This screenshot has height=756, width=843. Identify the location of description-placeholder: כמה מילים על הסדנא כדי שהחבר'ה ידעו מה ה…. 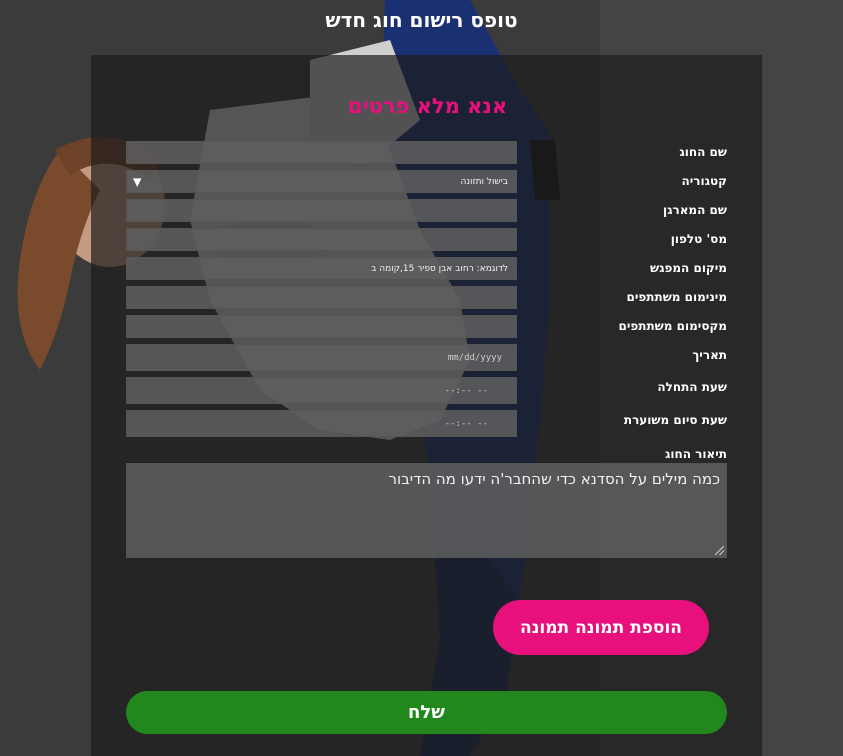
(554, 479).